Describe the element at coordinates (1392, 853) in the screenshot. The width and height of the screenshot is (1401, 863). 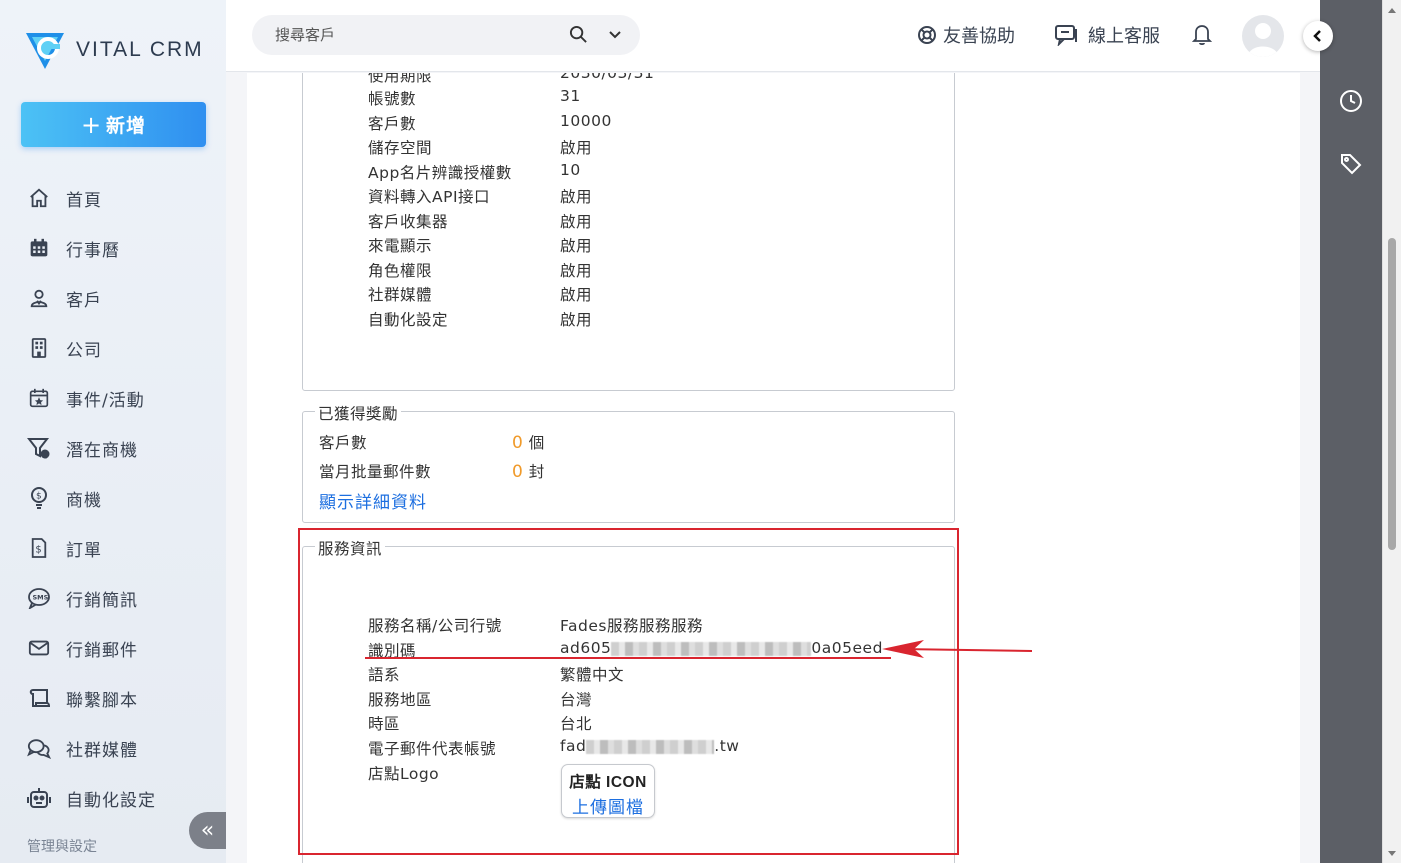
I see `scroll-down-arrow-icon` at that location.